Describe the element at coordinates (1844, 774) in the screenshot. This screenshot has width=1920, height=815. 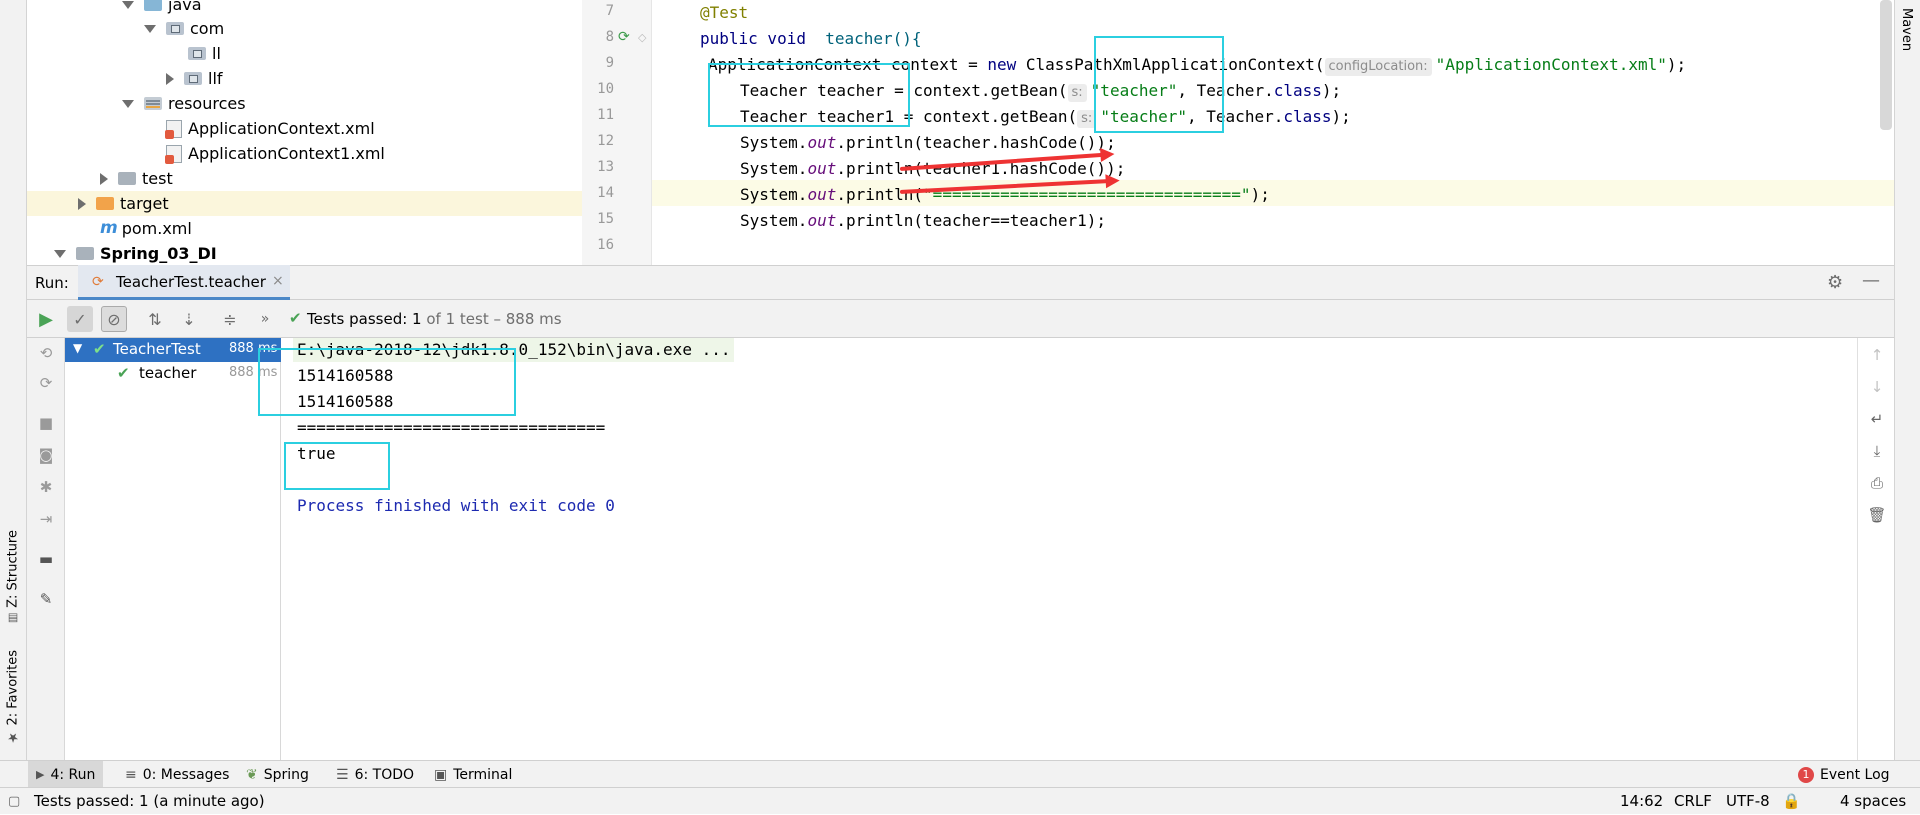
I see `tab-event-log: 1 Event Log` at that location.